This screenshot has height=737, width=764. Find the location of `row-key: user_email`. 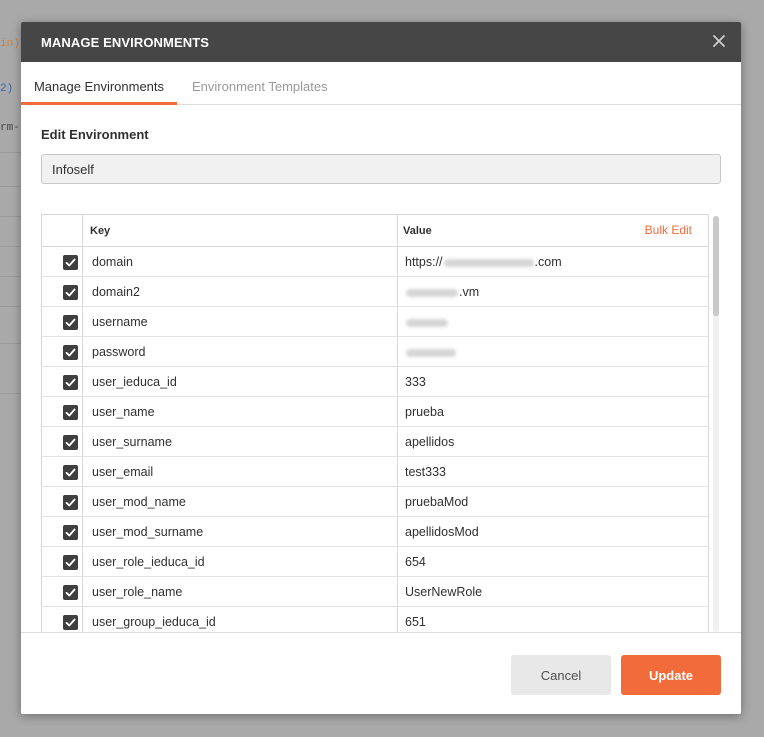

row-key: user_email is located at coordinates (122, 472).